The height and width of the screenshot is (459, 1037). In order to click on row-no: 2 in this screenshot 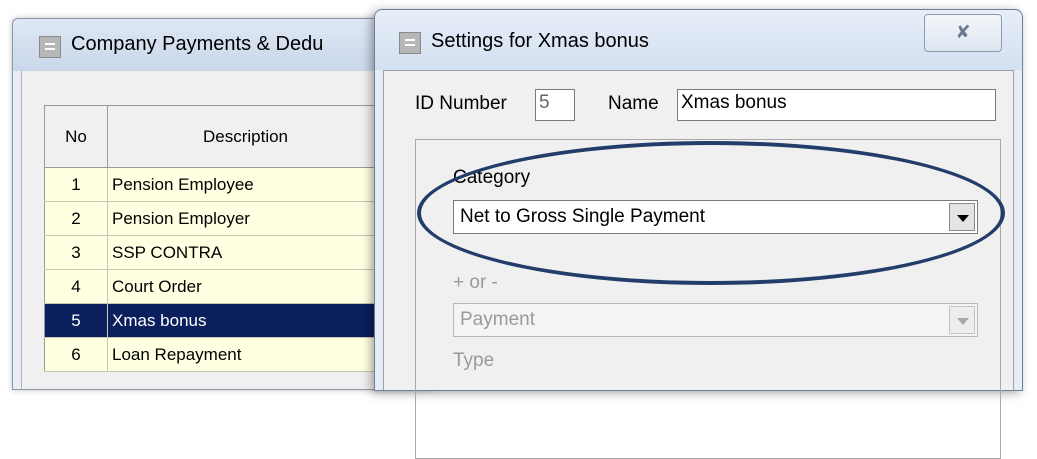, I will do `click(76, 218)`.